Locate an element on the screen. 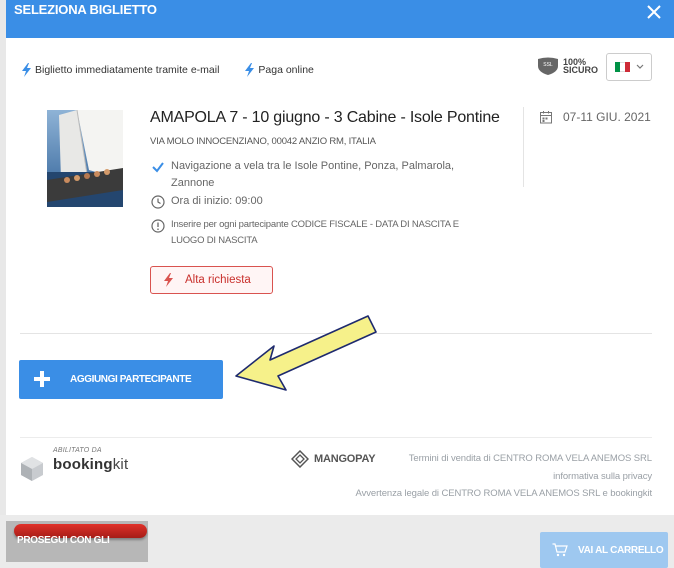  go-to-cart-button: VAI AL CARRELLO is located at coordinates (604, 550).